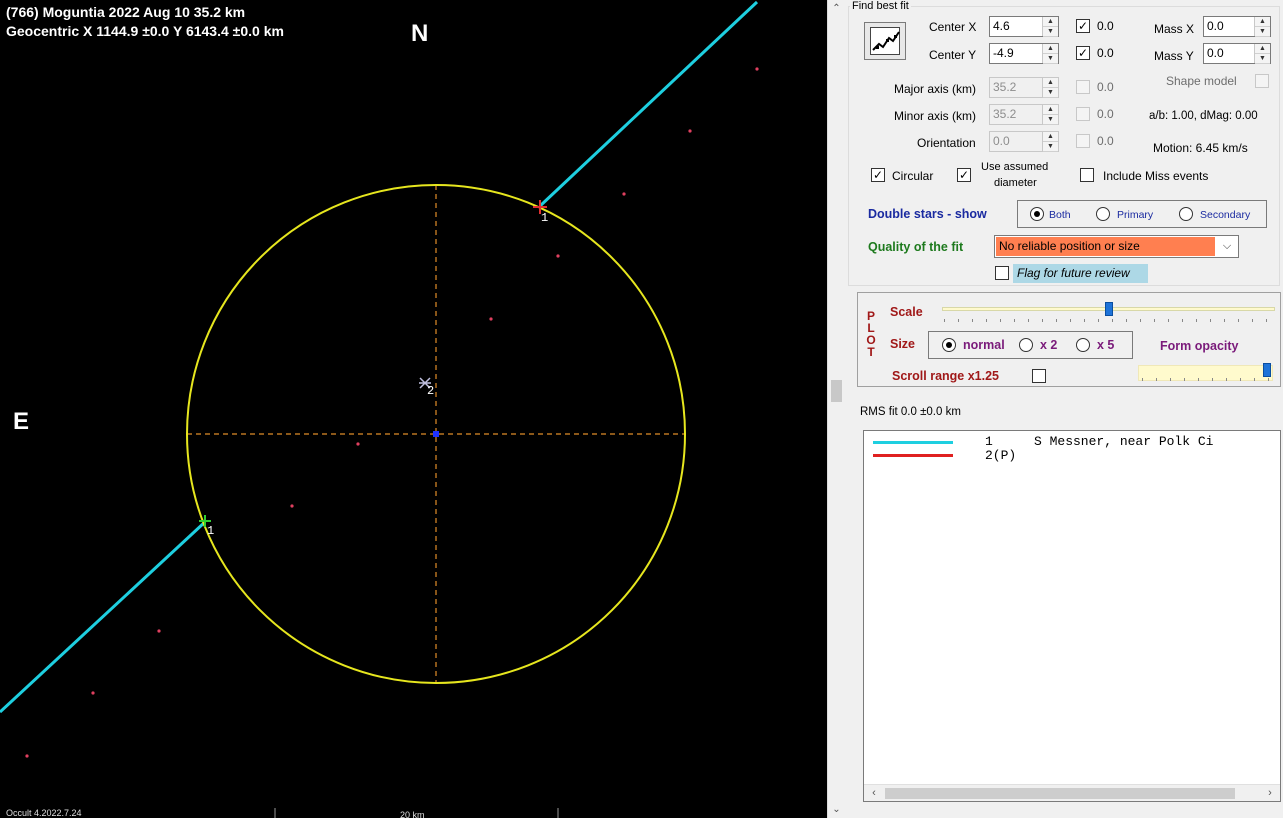  I want to click on find-best-fit-button, so click(885, 41).